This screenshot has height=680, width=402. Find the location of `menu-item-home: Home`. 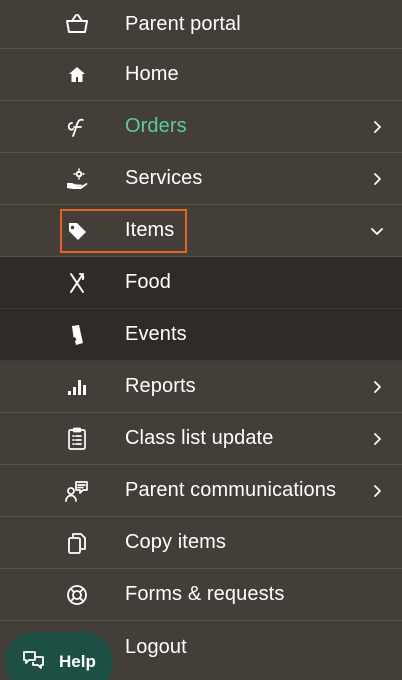

menu-item-home: Home is located at coordinates (201, 75).